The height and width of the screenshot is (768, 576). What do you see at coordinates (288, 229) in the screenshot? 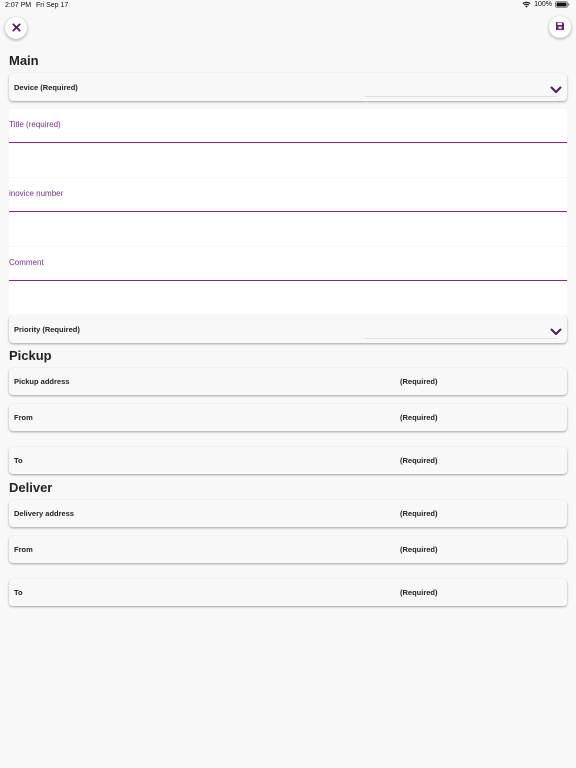
I see `invoice-input` at bounding box center [288, 229].